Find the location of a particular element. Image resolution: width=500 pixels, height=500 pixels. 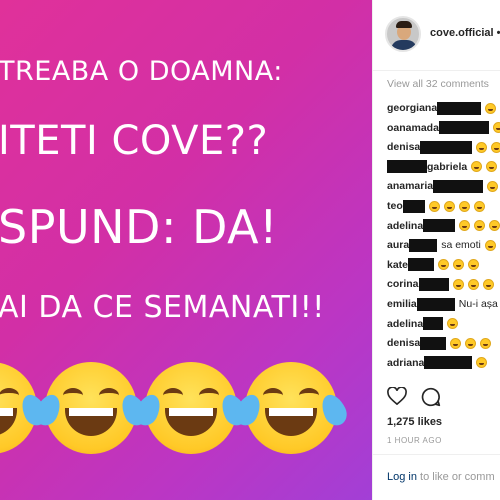

post-text-line-2: ITETI COVE?? is located at coordinates (134, 141).